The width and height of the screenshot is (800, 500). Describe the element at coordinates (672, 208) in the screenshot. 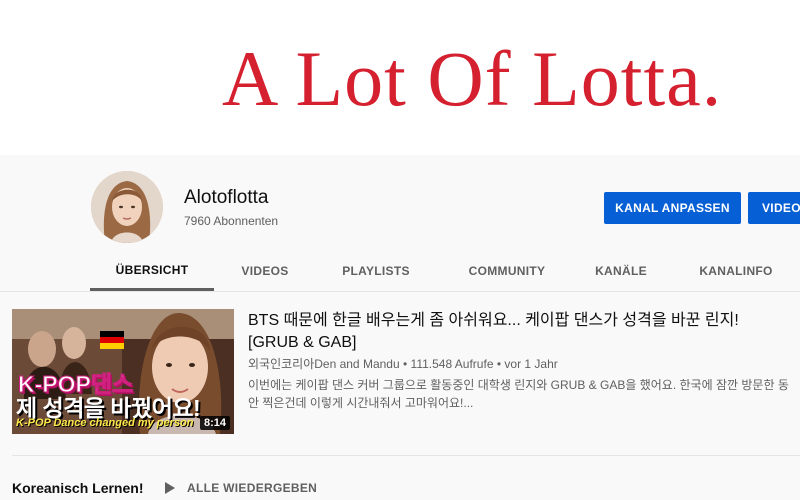

I see `customize-channel-button: KANAL ANPASSEN` at that location.